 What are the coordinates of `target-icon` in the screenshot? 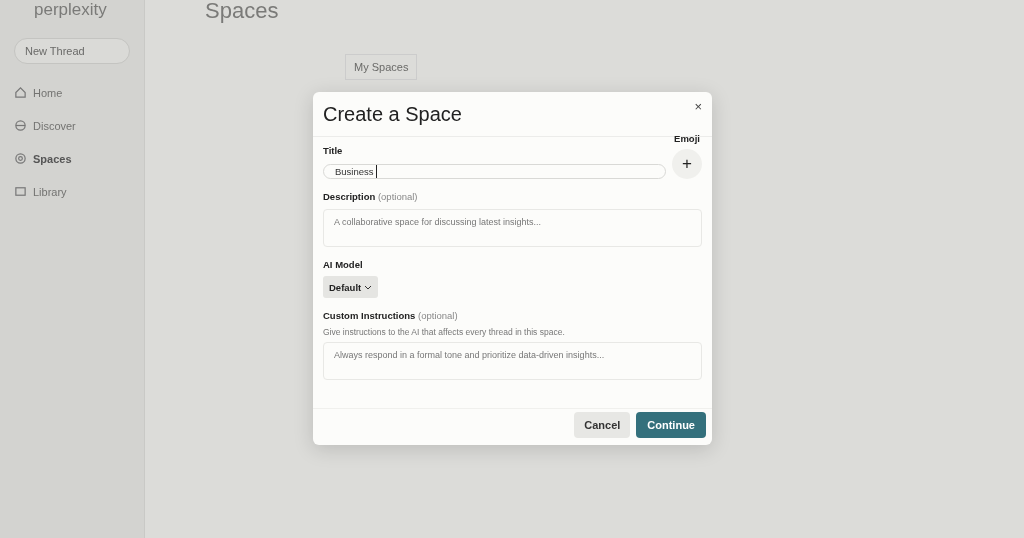 It's located at (20, 158).